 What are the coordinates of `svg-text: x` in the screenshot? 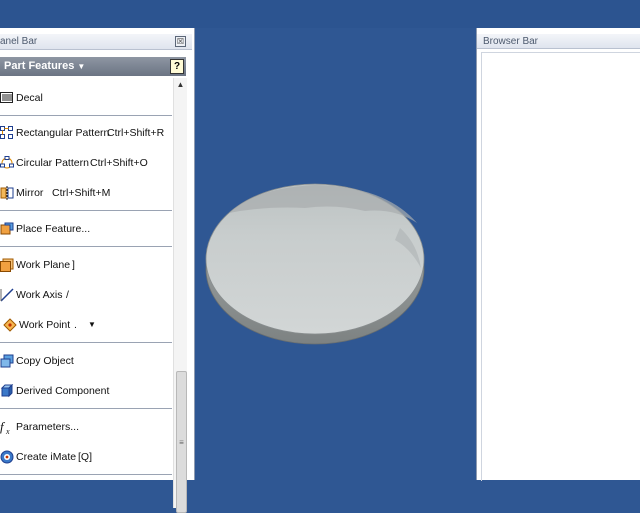 It's located at (7, 430).